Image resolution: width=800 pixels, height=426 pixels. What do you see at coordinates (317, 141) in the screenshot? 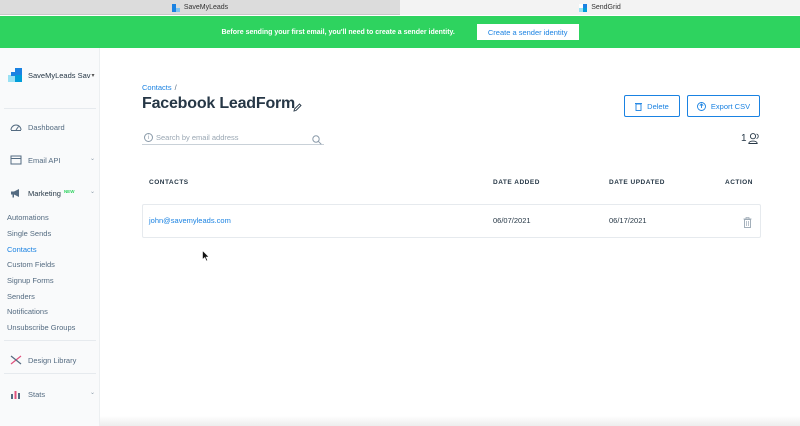
I see `search-icon` at bounding box center [317, 141].